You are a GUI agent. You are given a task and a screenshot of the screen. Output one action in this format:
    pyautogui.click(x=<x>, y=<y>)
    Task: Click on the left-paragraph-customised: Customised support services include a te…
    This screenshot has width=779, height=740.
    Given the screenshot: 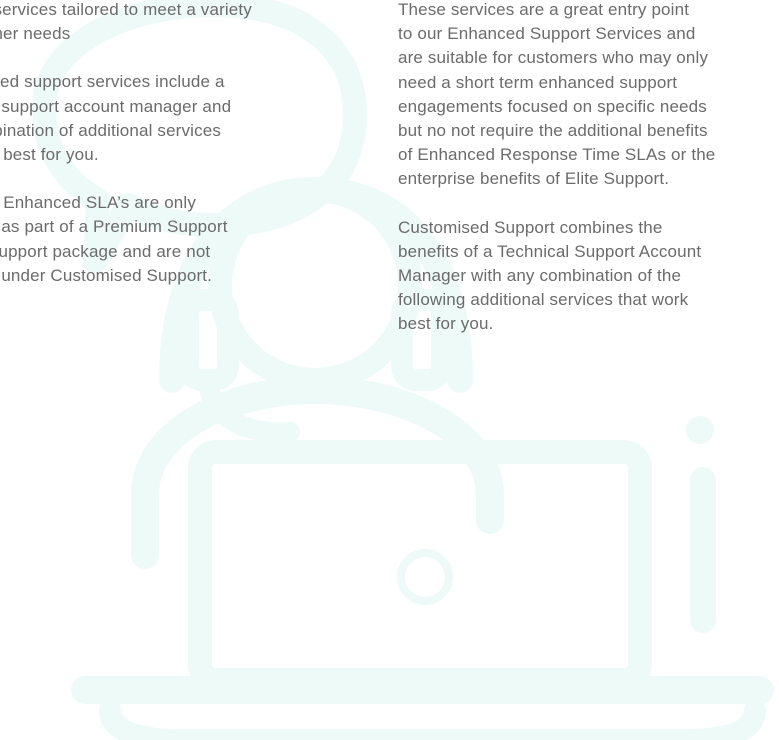 What is the action you would take?
    pyautogui.click(x=116, y=118)
    